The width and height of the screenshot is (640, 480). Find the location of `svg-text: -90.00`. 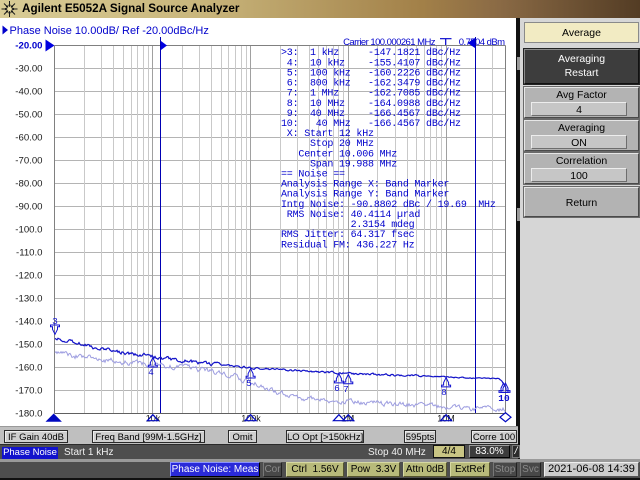

svg-text: -90.00 is located at coordinates (28, 207).